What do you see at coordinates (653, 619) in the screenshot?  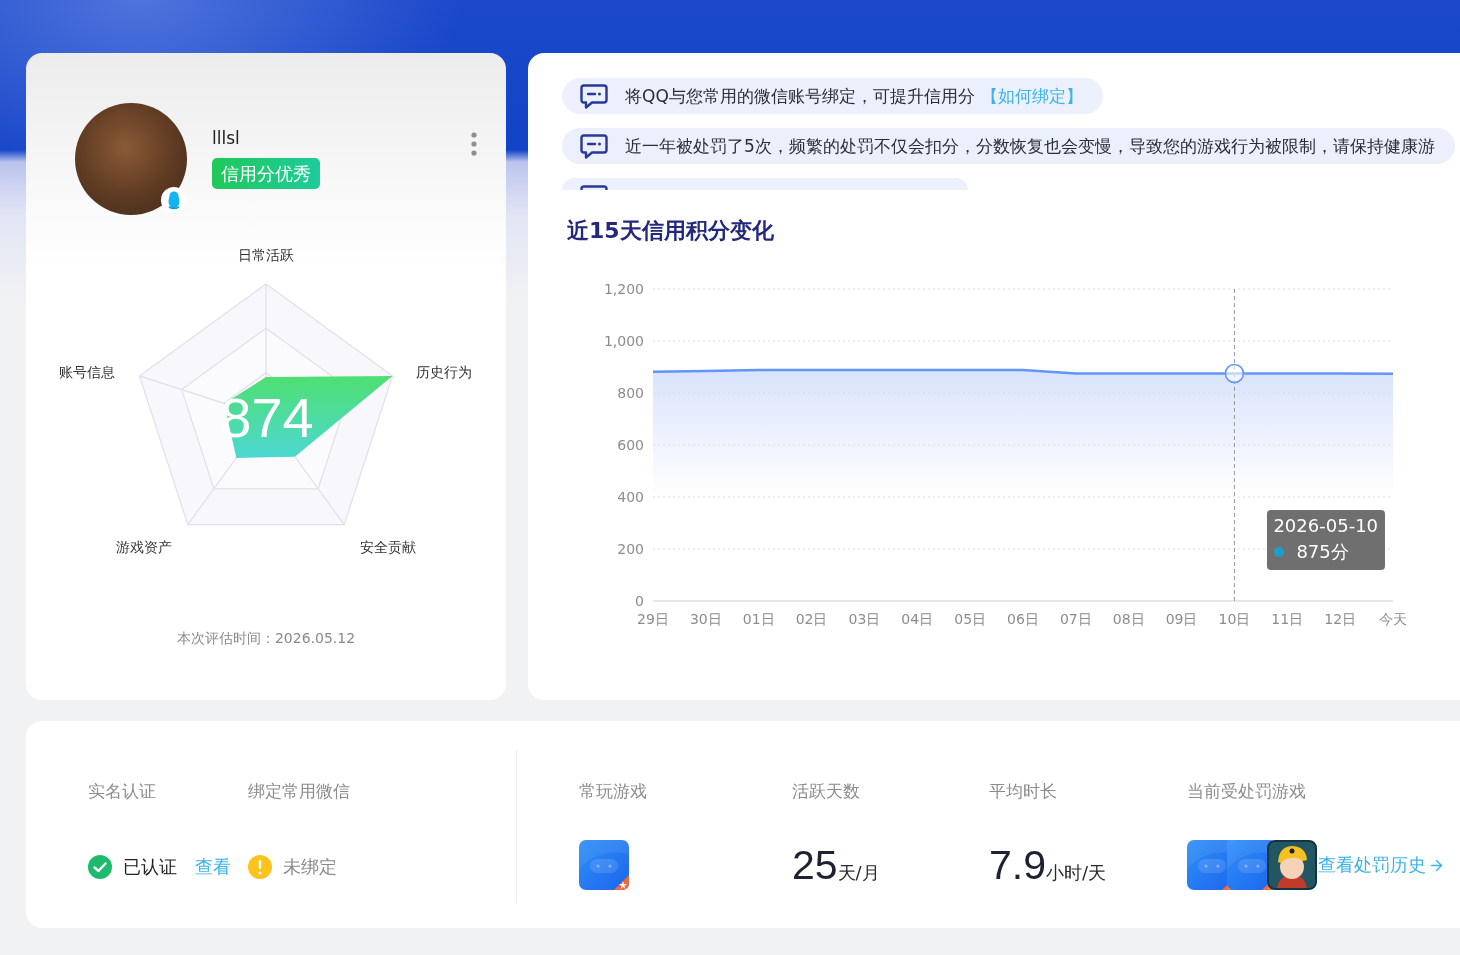 I see `x-tick-label: 29日` at bounding box center [653, 619].